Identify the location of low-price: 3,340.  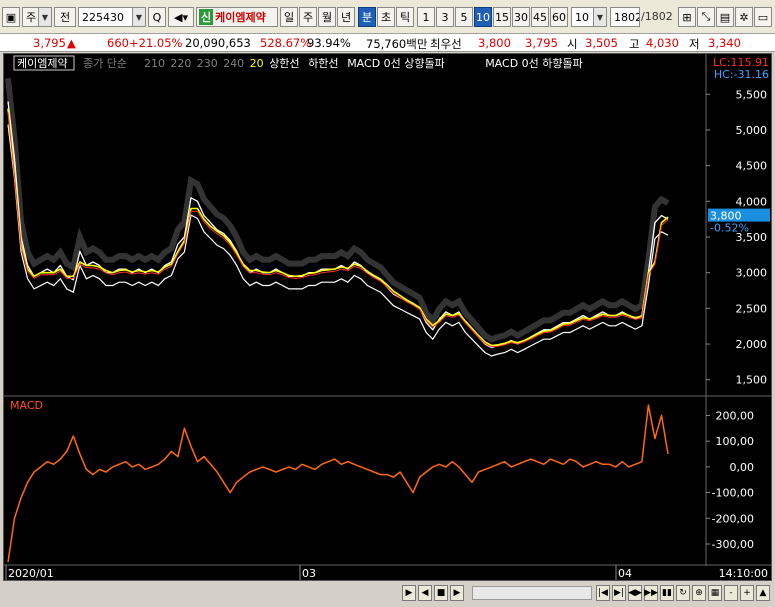
(724, 43).